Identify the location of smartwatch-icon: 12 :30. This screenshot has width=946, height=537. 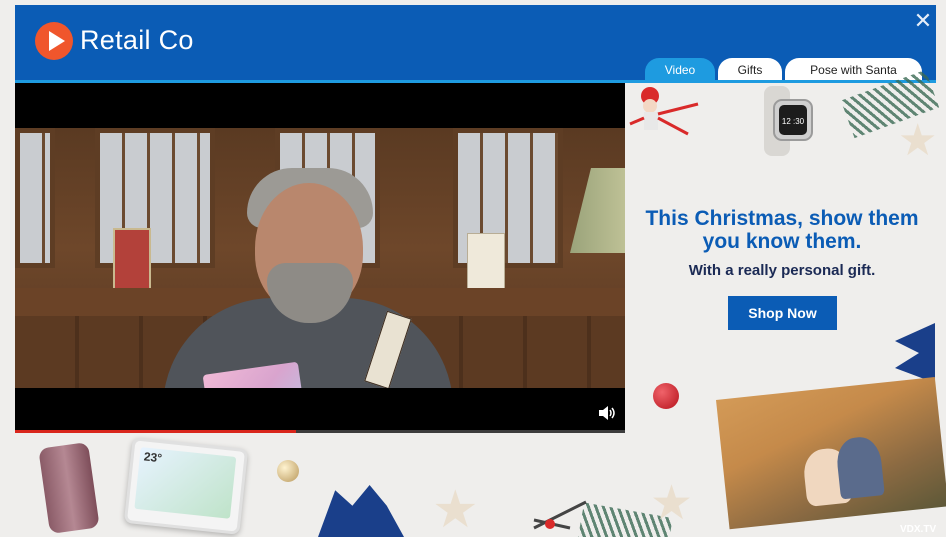
(782, 121).